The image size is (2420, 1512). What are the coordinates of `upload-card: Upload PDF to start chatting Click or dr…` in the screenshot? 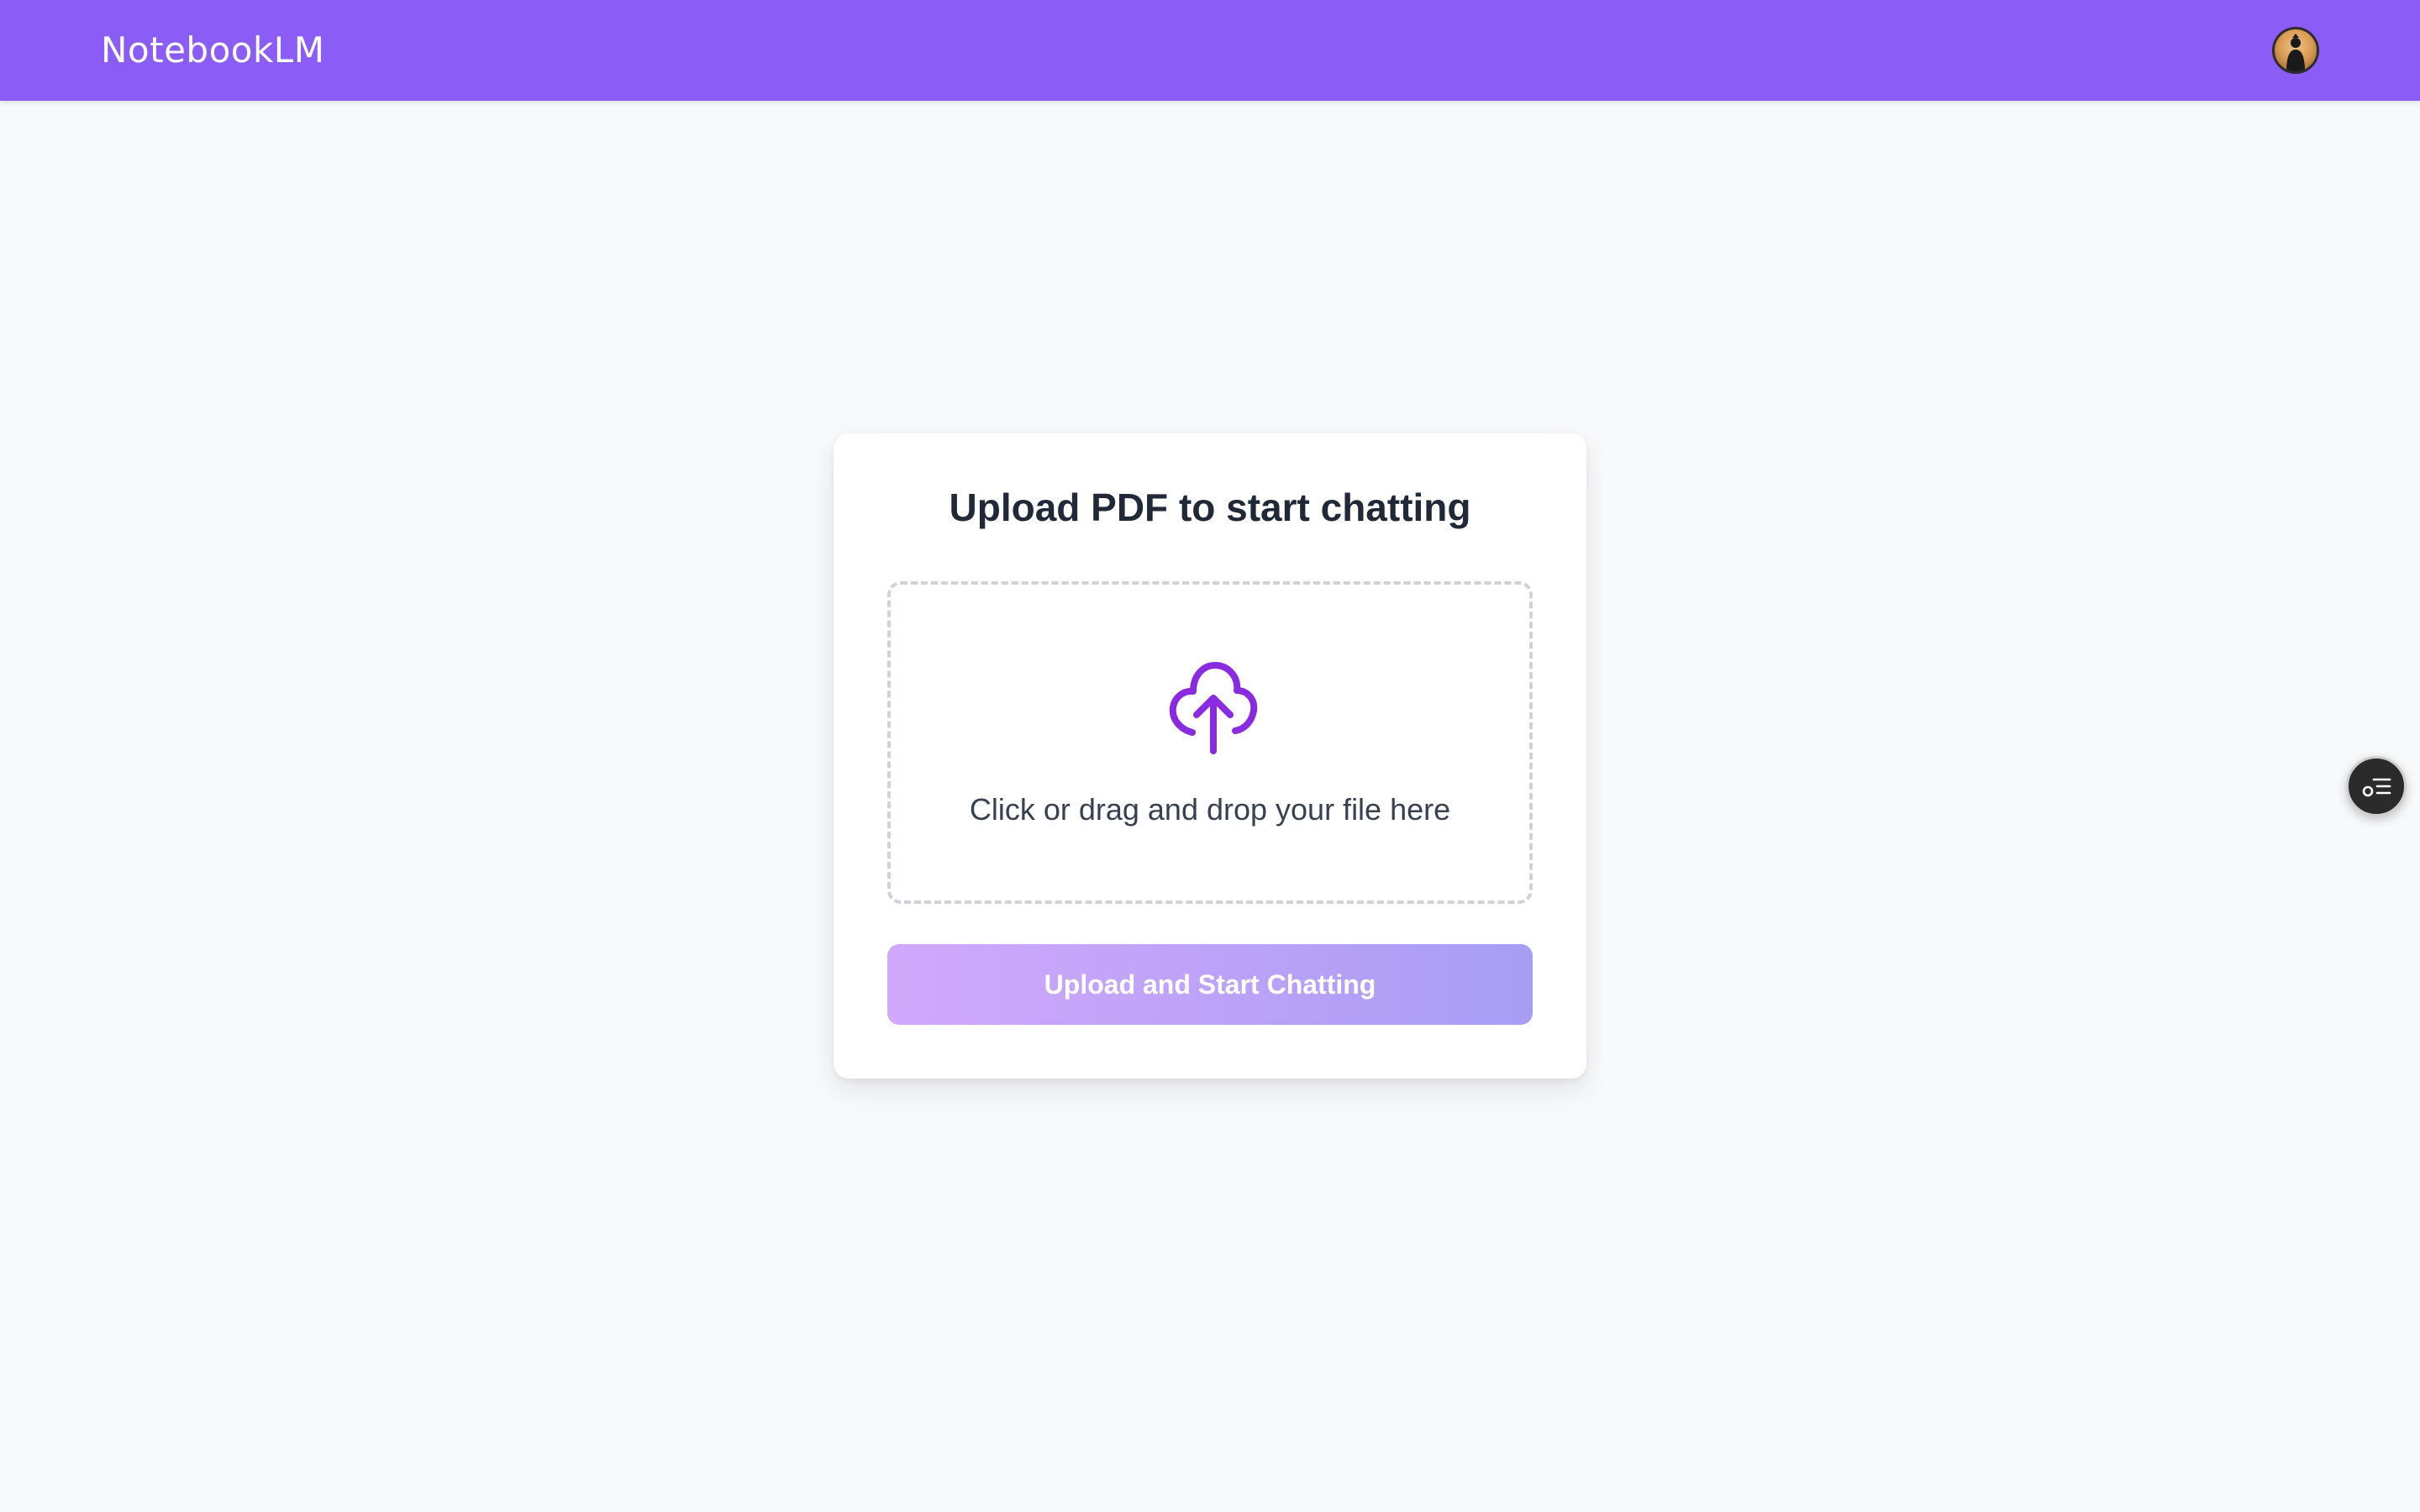 It's located at (1210, 756).